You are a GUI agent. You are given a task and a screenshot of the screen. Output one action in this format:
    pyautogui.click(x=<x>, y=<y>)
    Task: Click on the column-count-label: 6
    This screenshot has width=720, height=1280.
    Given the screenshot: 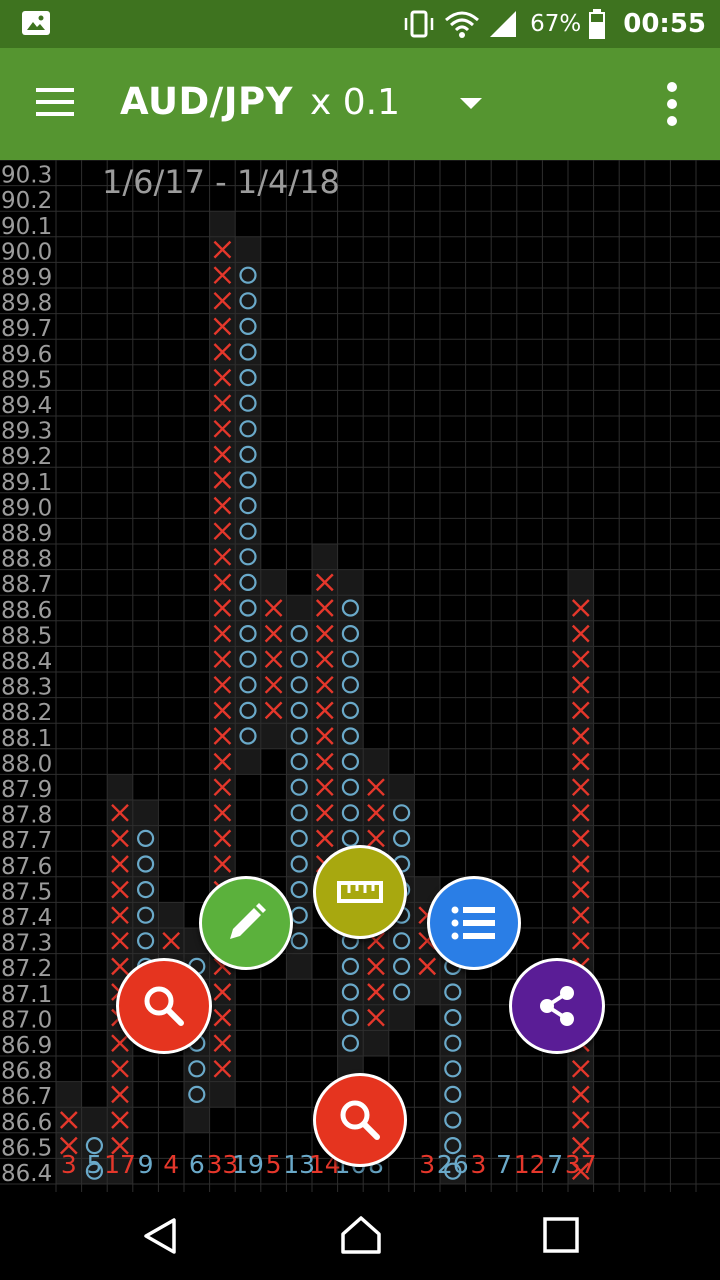 What is the action you would take?
    pyautogui.click(x=197, y=1164)
    